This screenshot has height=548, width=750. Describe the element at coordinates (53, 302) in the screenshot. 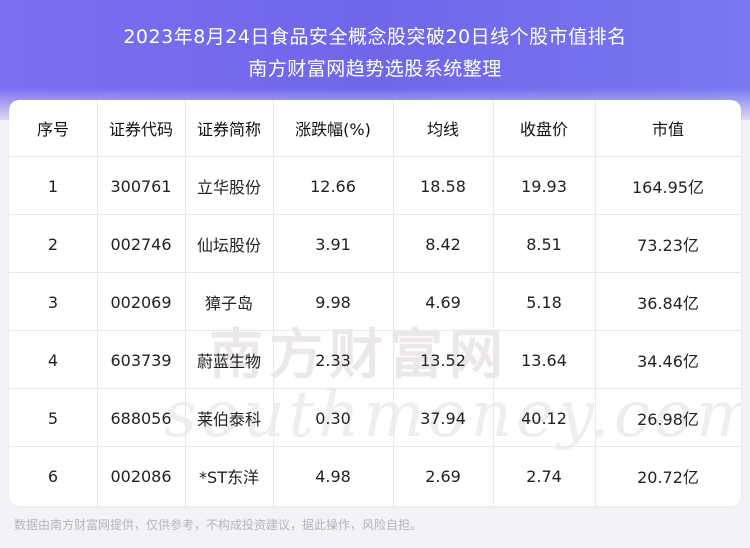

I see `cell-index: 3` at that location.